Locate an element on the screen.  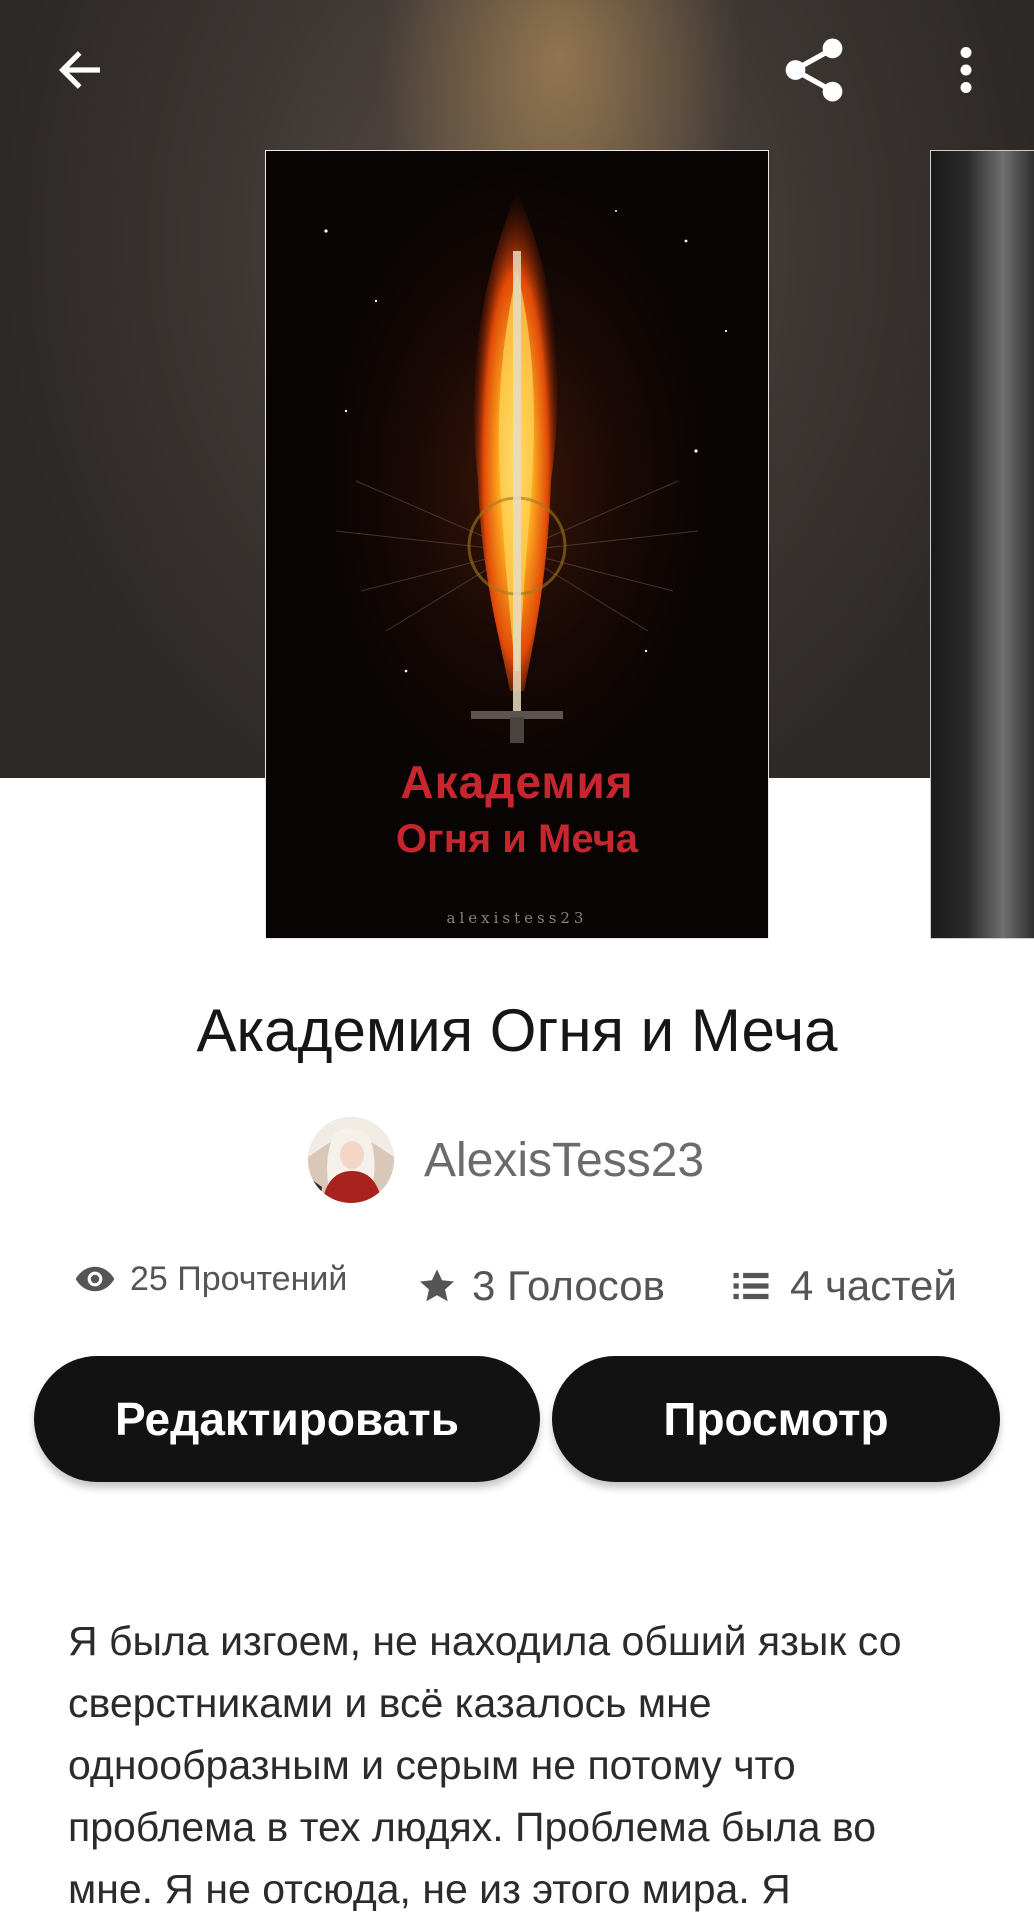
cover-title-line2: Огня и Меча is located at coordinates (517, 839).